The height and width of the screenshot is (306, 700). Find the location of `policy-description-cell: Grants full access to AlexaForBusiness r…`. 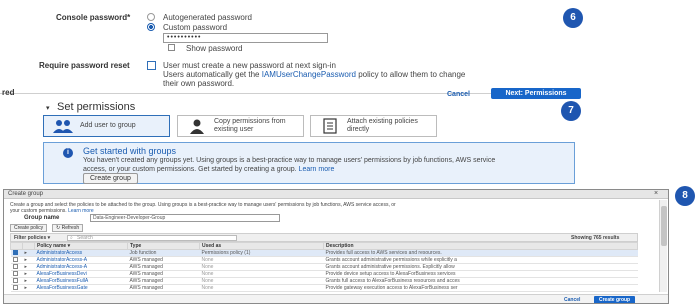

policy-description-cell: Grants full access to AlexaForBusiness r… is located at coordinates (480, 281).